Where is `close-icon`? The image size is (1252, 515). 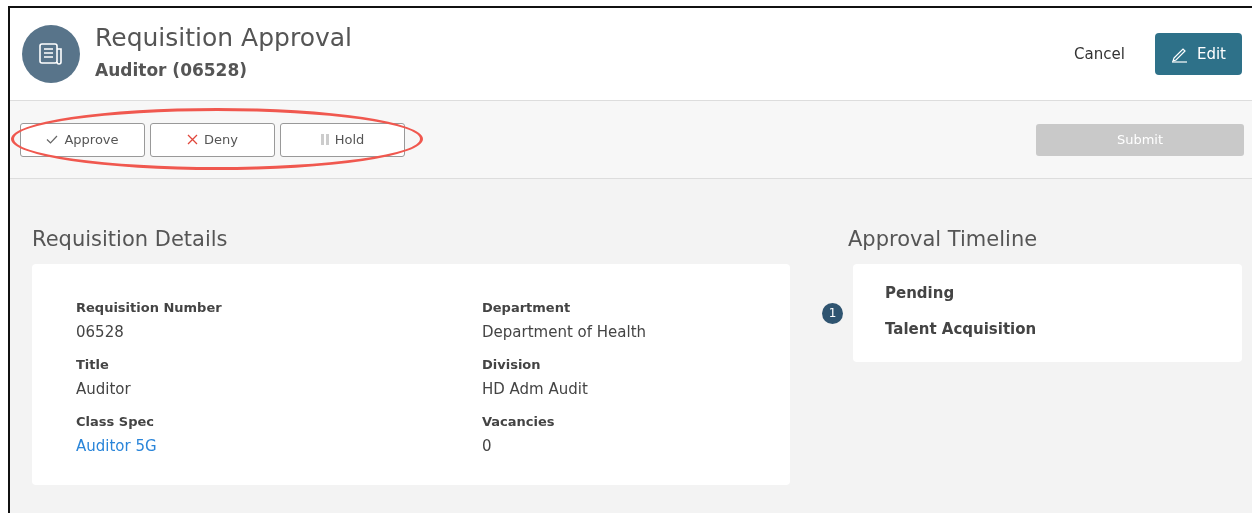 close-icon is located at coordinates (192, 139).